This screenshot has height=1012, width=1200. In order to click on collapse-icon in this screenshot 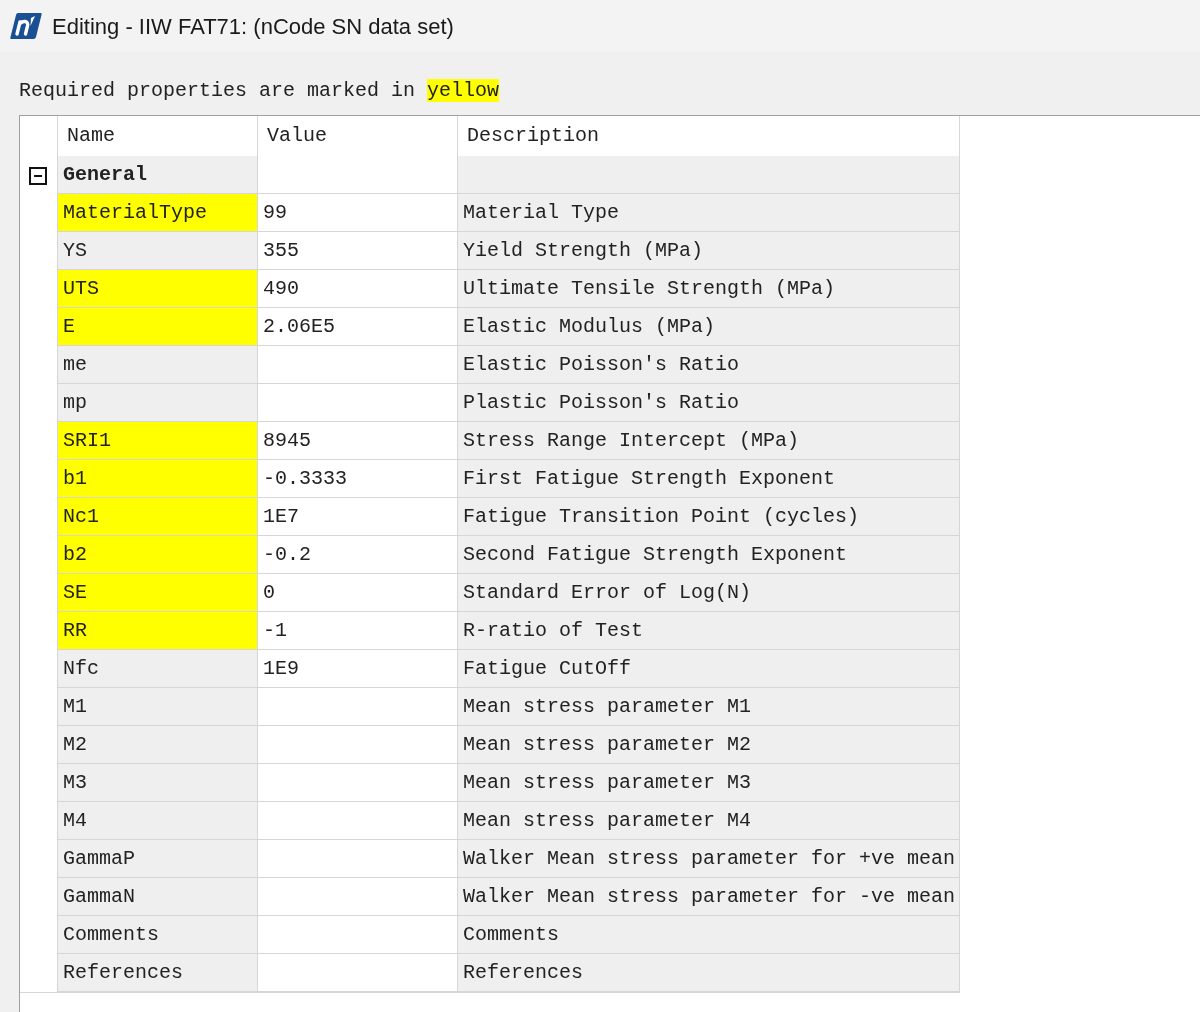, I will do `click(38, 176)`.